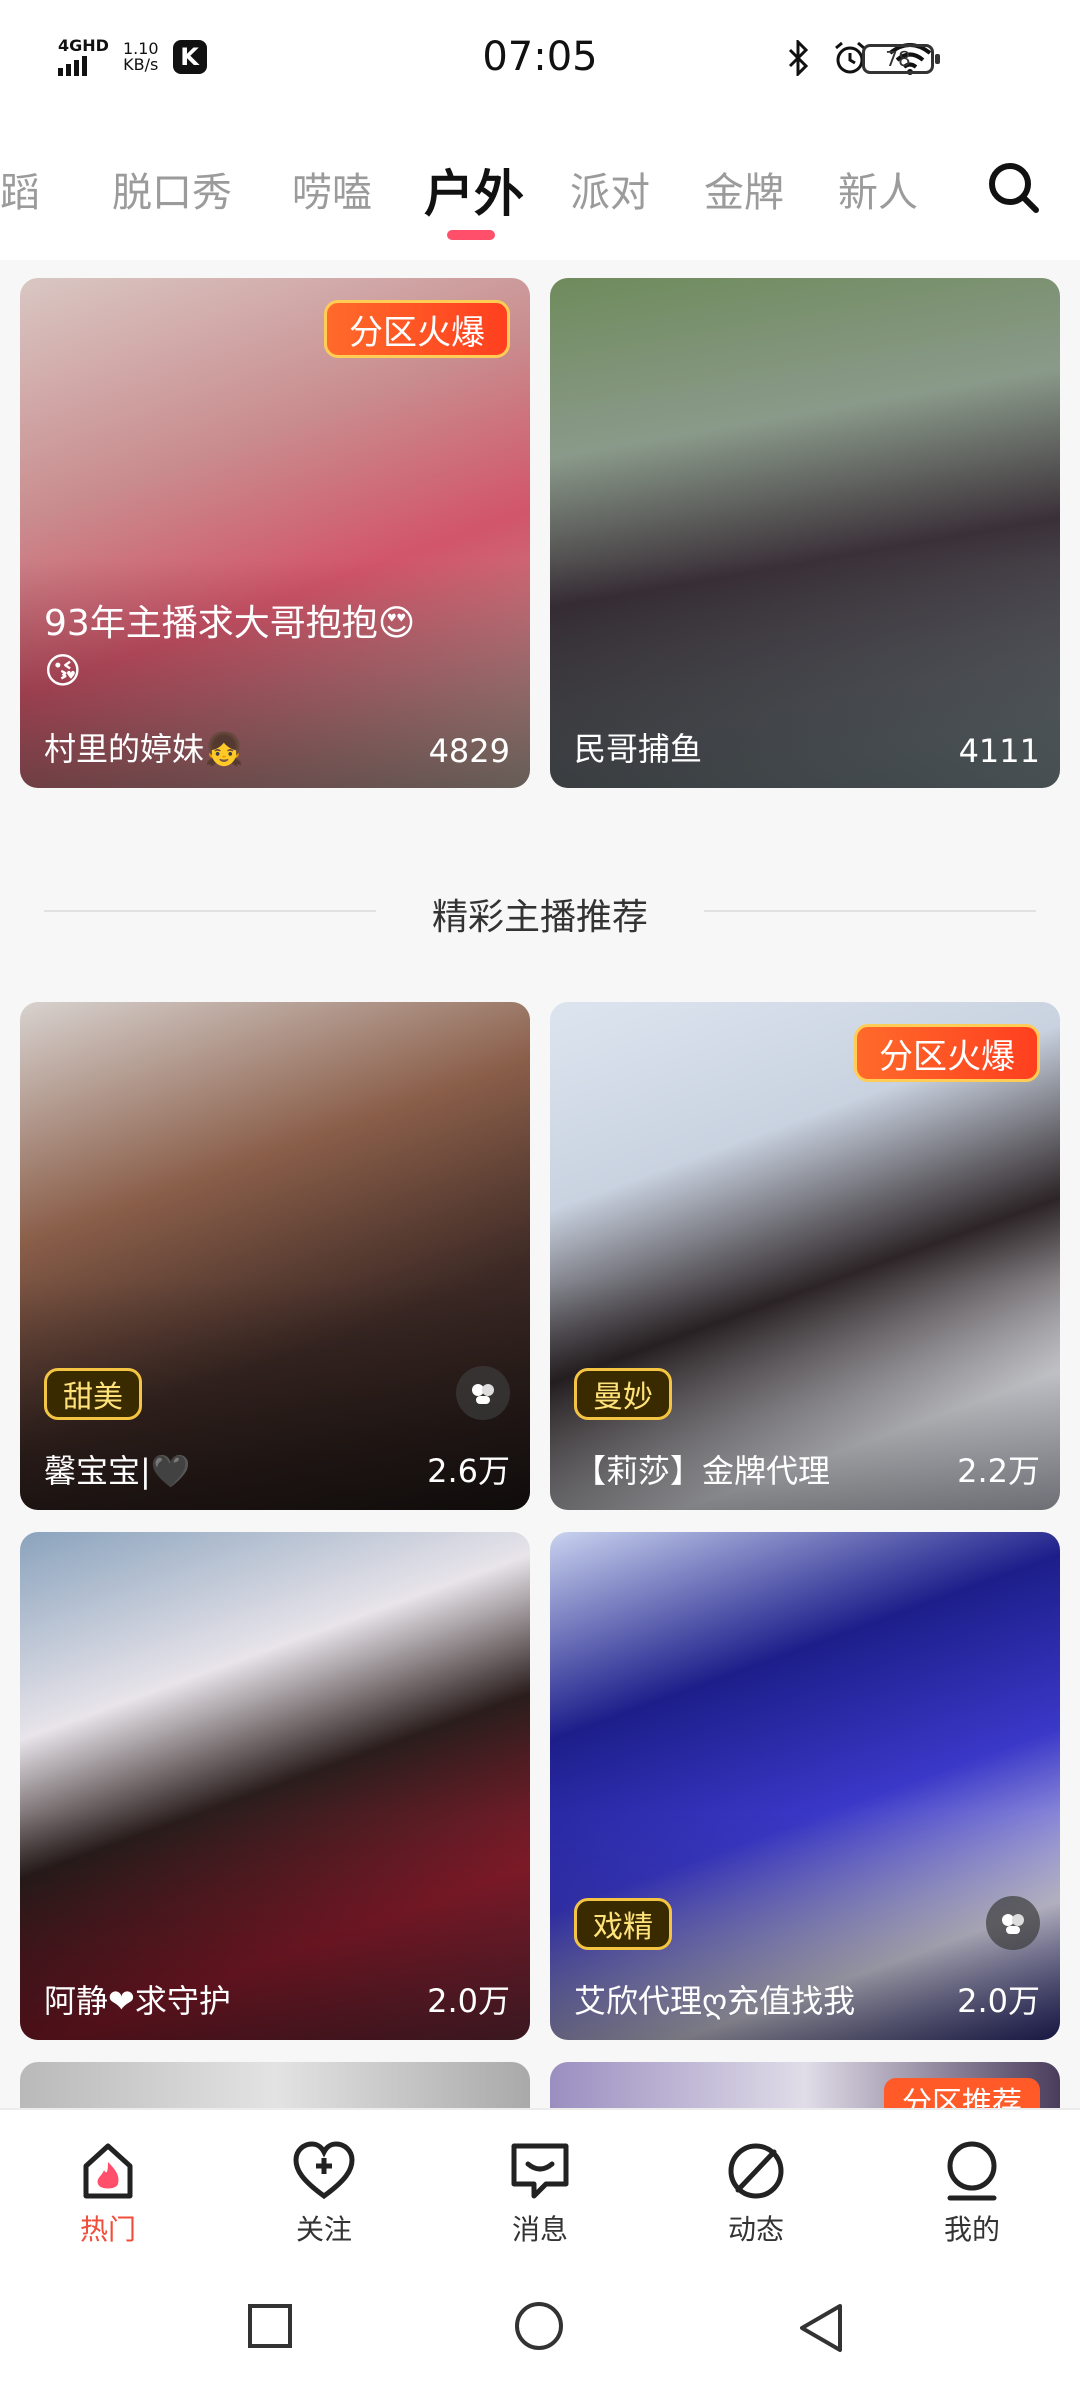 This screenshot has width=1080, height=2400. What do you see at coordinates (962, 2093) in the screenshot?
I see `recommend-badge: 分区推荐` at bounding box center [962, 2093].